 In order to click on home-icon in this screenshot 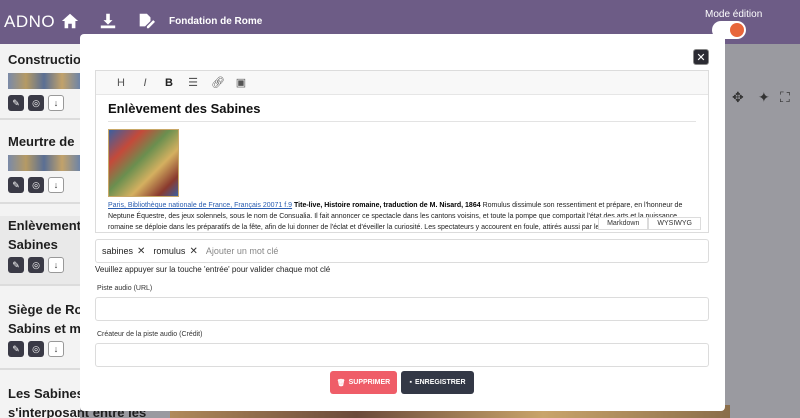, I will do `click(70, 21)`.